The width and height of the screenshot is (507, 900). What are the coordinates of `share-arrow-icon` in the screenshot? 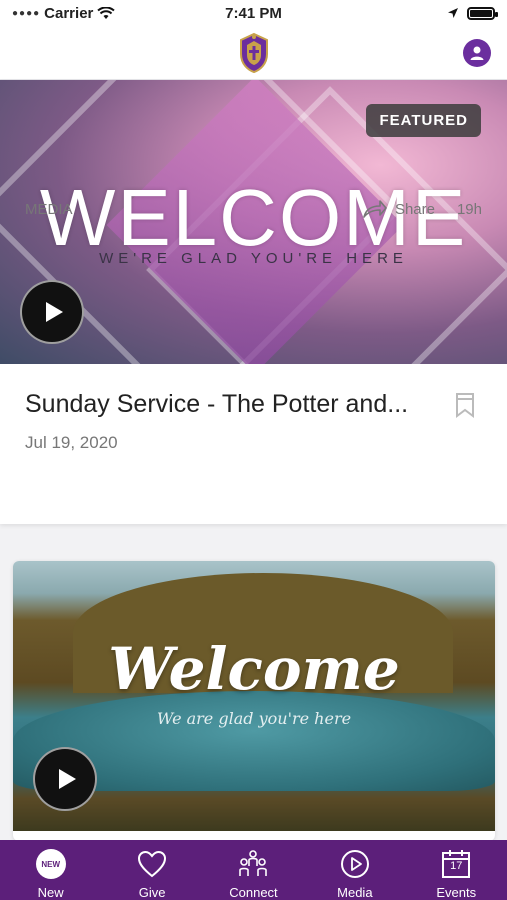 It's located at (375, 209).